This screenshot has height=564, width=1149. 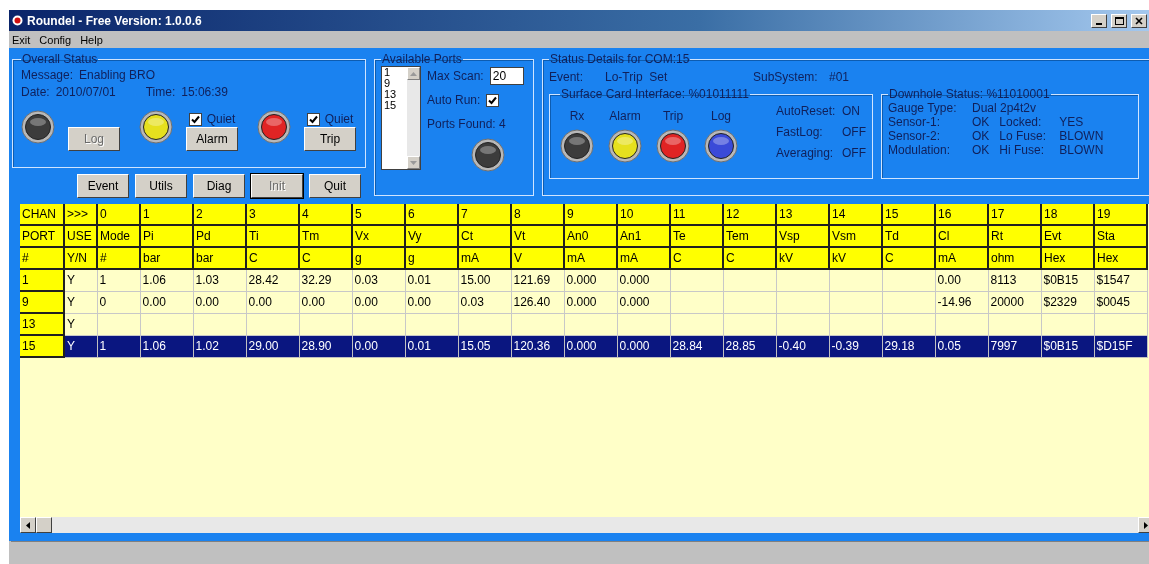 What do you see at coordinates (721, 116) in the screenshot?
I see `light-label: Log` at bounding box center [721, 116].